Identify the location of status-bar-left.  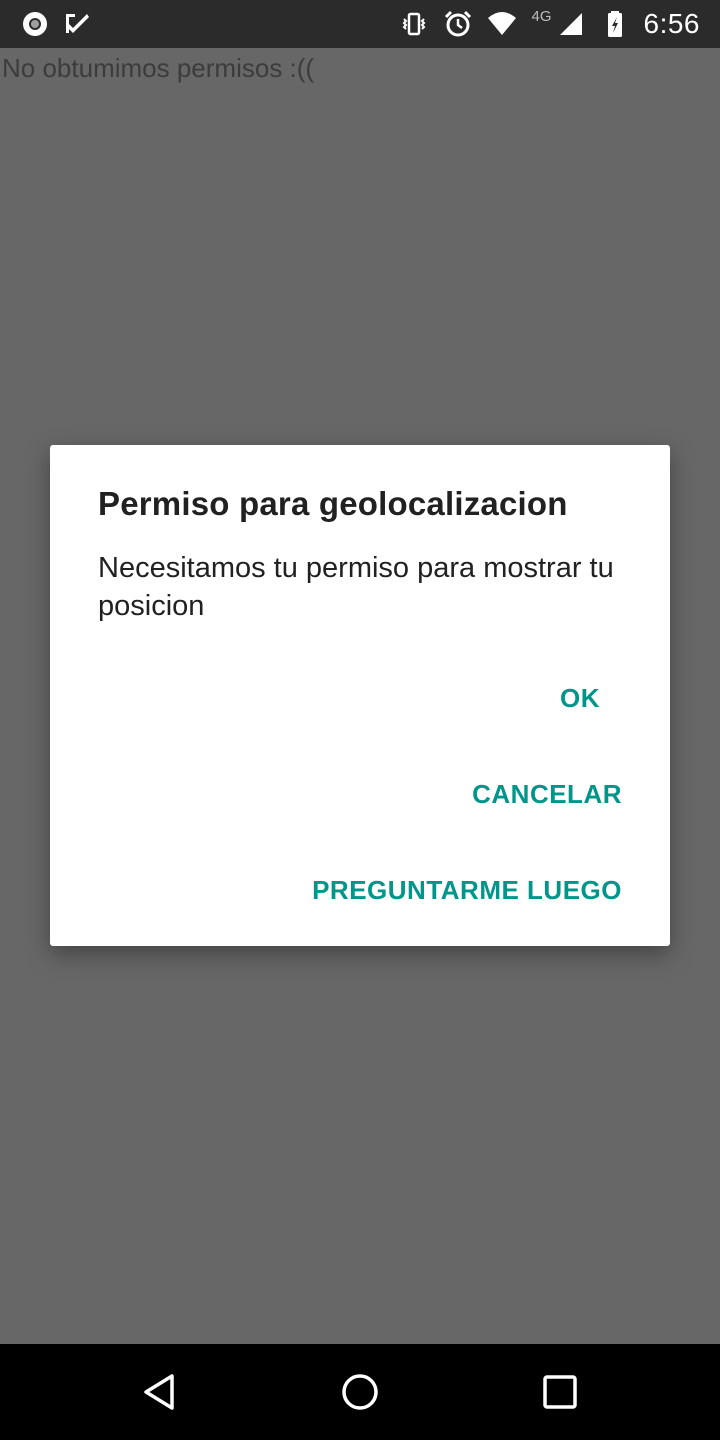
(56, 24).